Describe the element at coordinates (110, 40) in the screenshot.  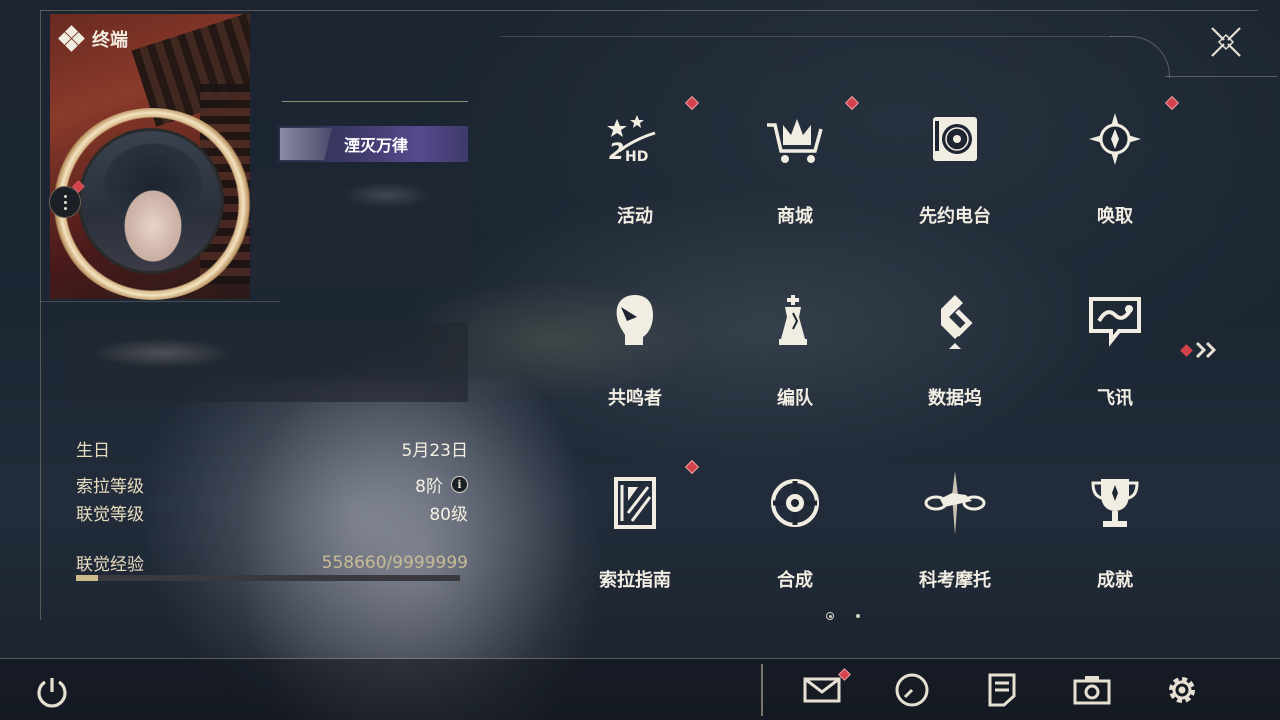
I see `page-title: 终端` at that location.